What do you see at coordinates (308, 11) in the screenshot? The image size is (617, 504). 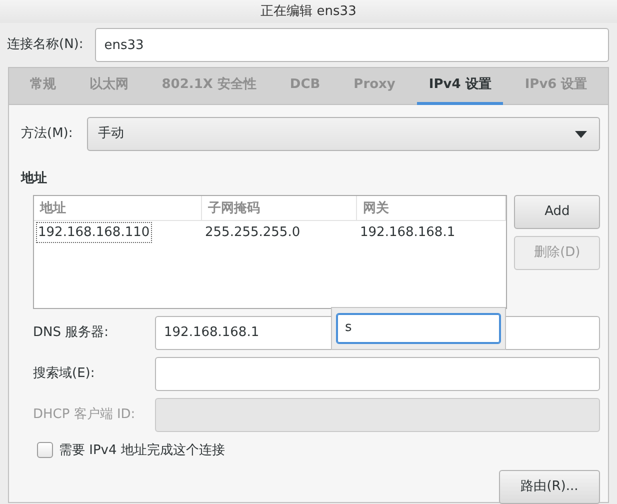 I see `window-title: 正在编辑 ens33` at bounding box center [308, 11].